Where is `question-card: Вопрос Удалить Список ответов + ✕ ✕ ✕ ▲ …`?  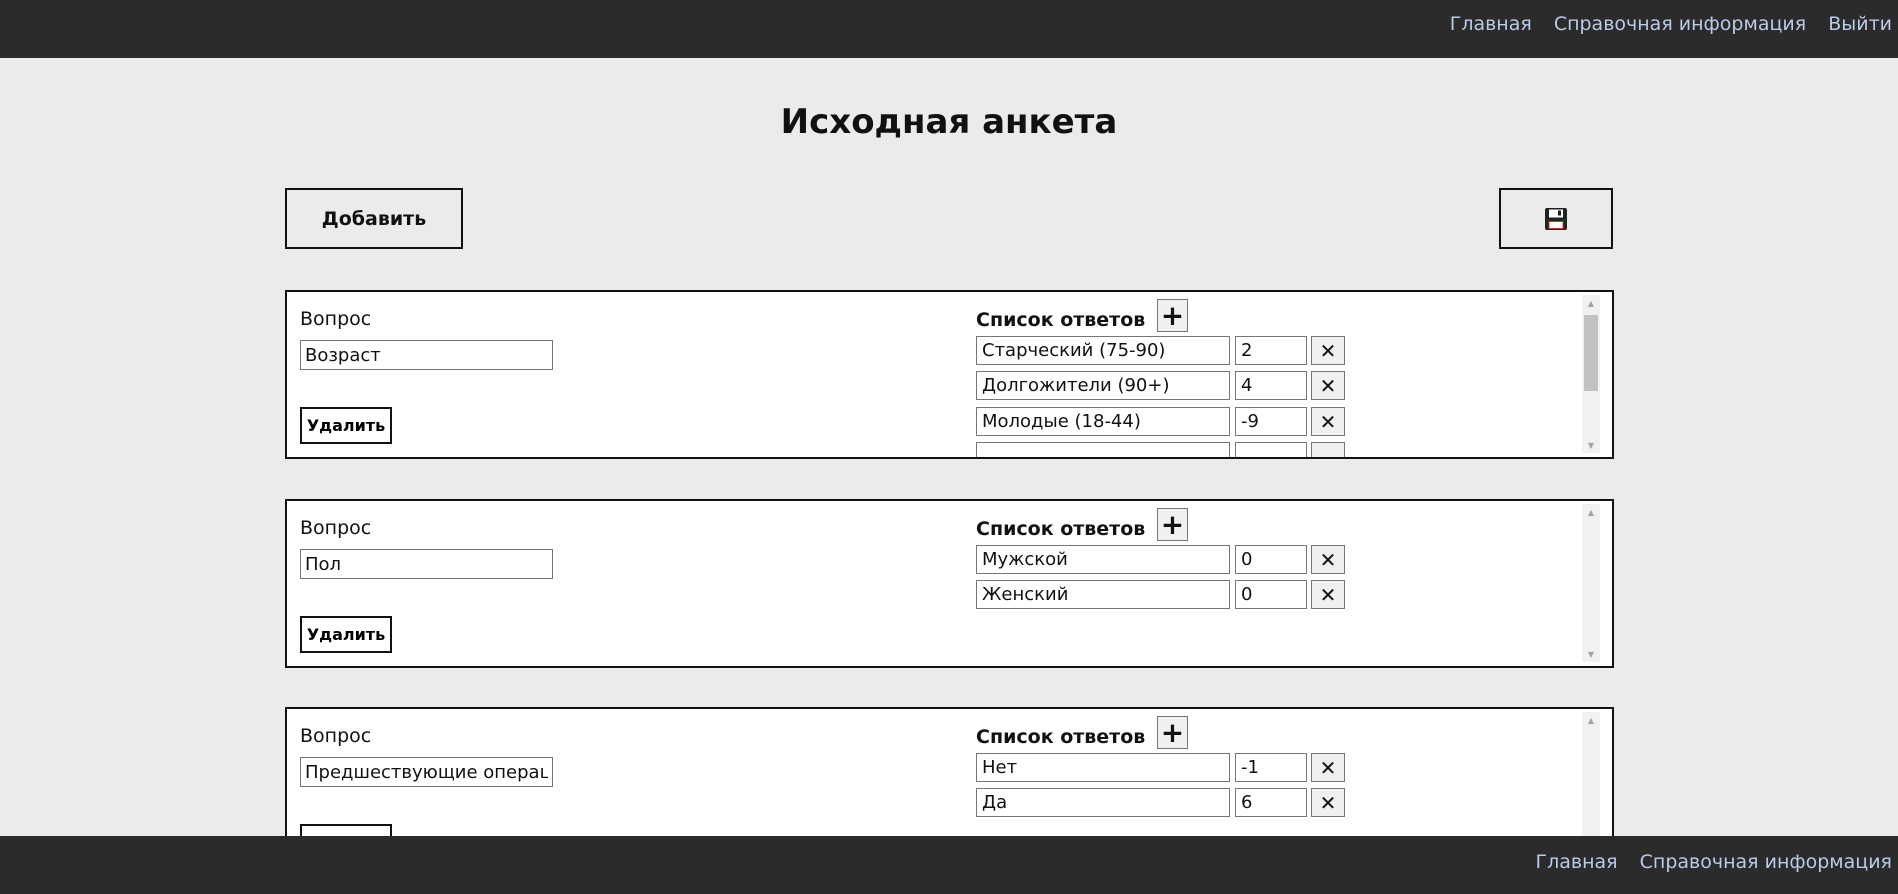
question-card: Вопрос Удалить Список ответов + ✕ ✕ ✕ ▲ … is located at coordinates (949, 374).